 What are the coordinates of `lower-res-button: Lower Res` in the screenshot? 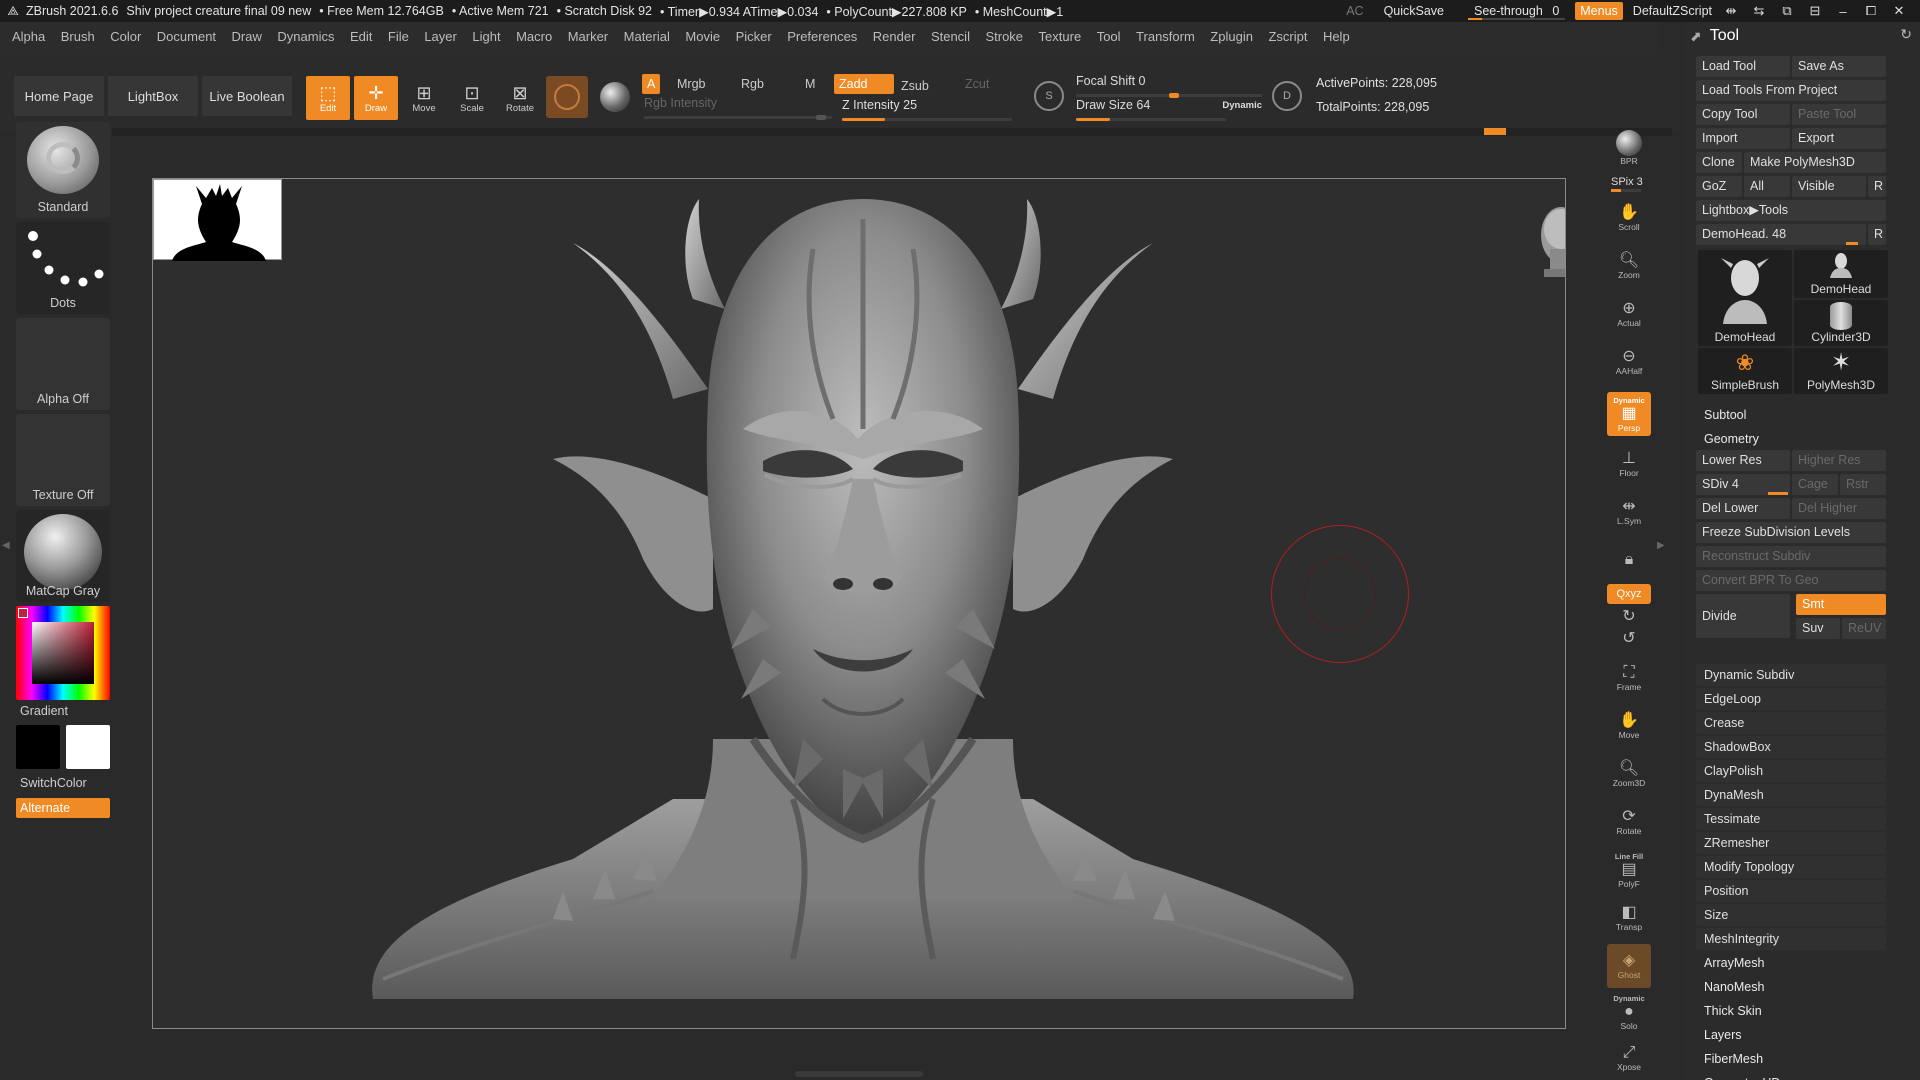 It's located at (1743, 460).